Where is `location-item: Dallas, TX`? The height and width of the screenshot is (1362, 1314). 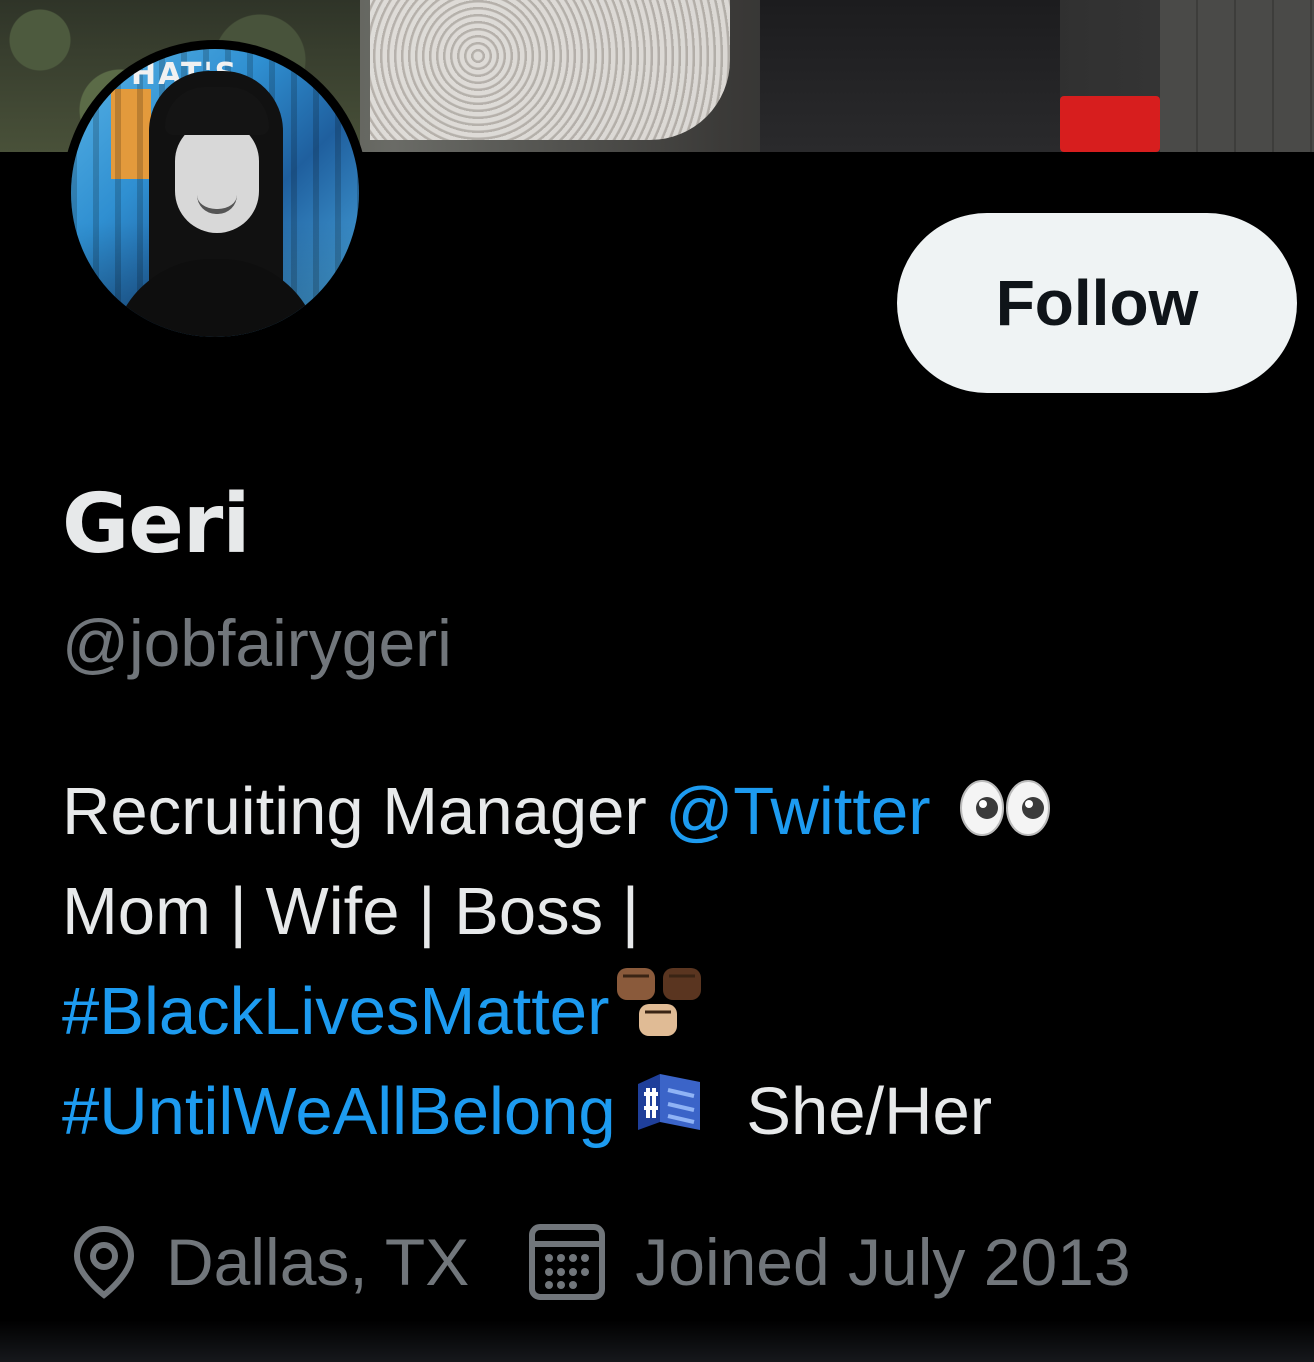
location-item: Dallas, TX is located at coordinates (269, 1262).